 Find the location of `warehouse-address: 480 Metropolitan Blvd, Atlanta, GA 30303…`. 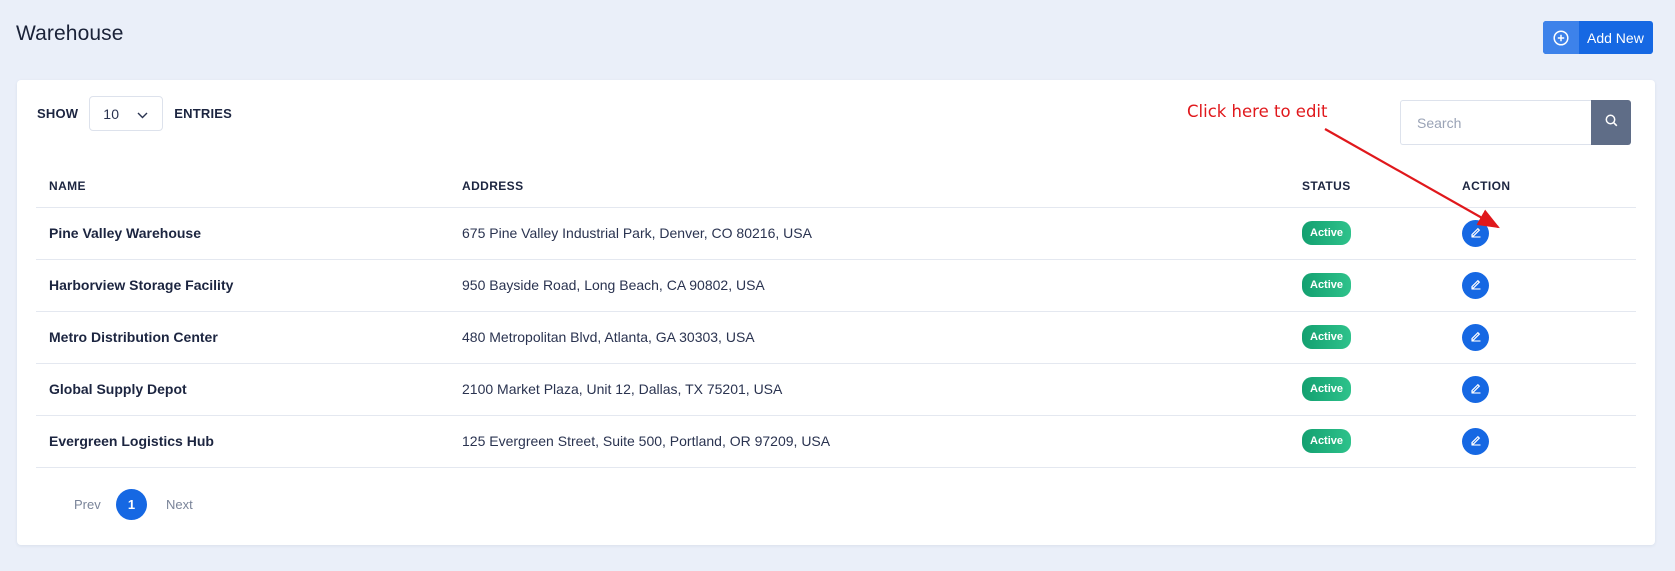

warehouse-address: 480 Metropolitan Blvd, Atlanta, GA 30303… is located at coordinates (869, 337).